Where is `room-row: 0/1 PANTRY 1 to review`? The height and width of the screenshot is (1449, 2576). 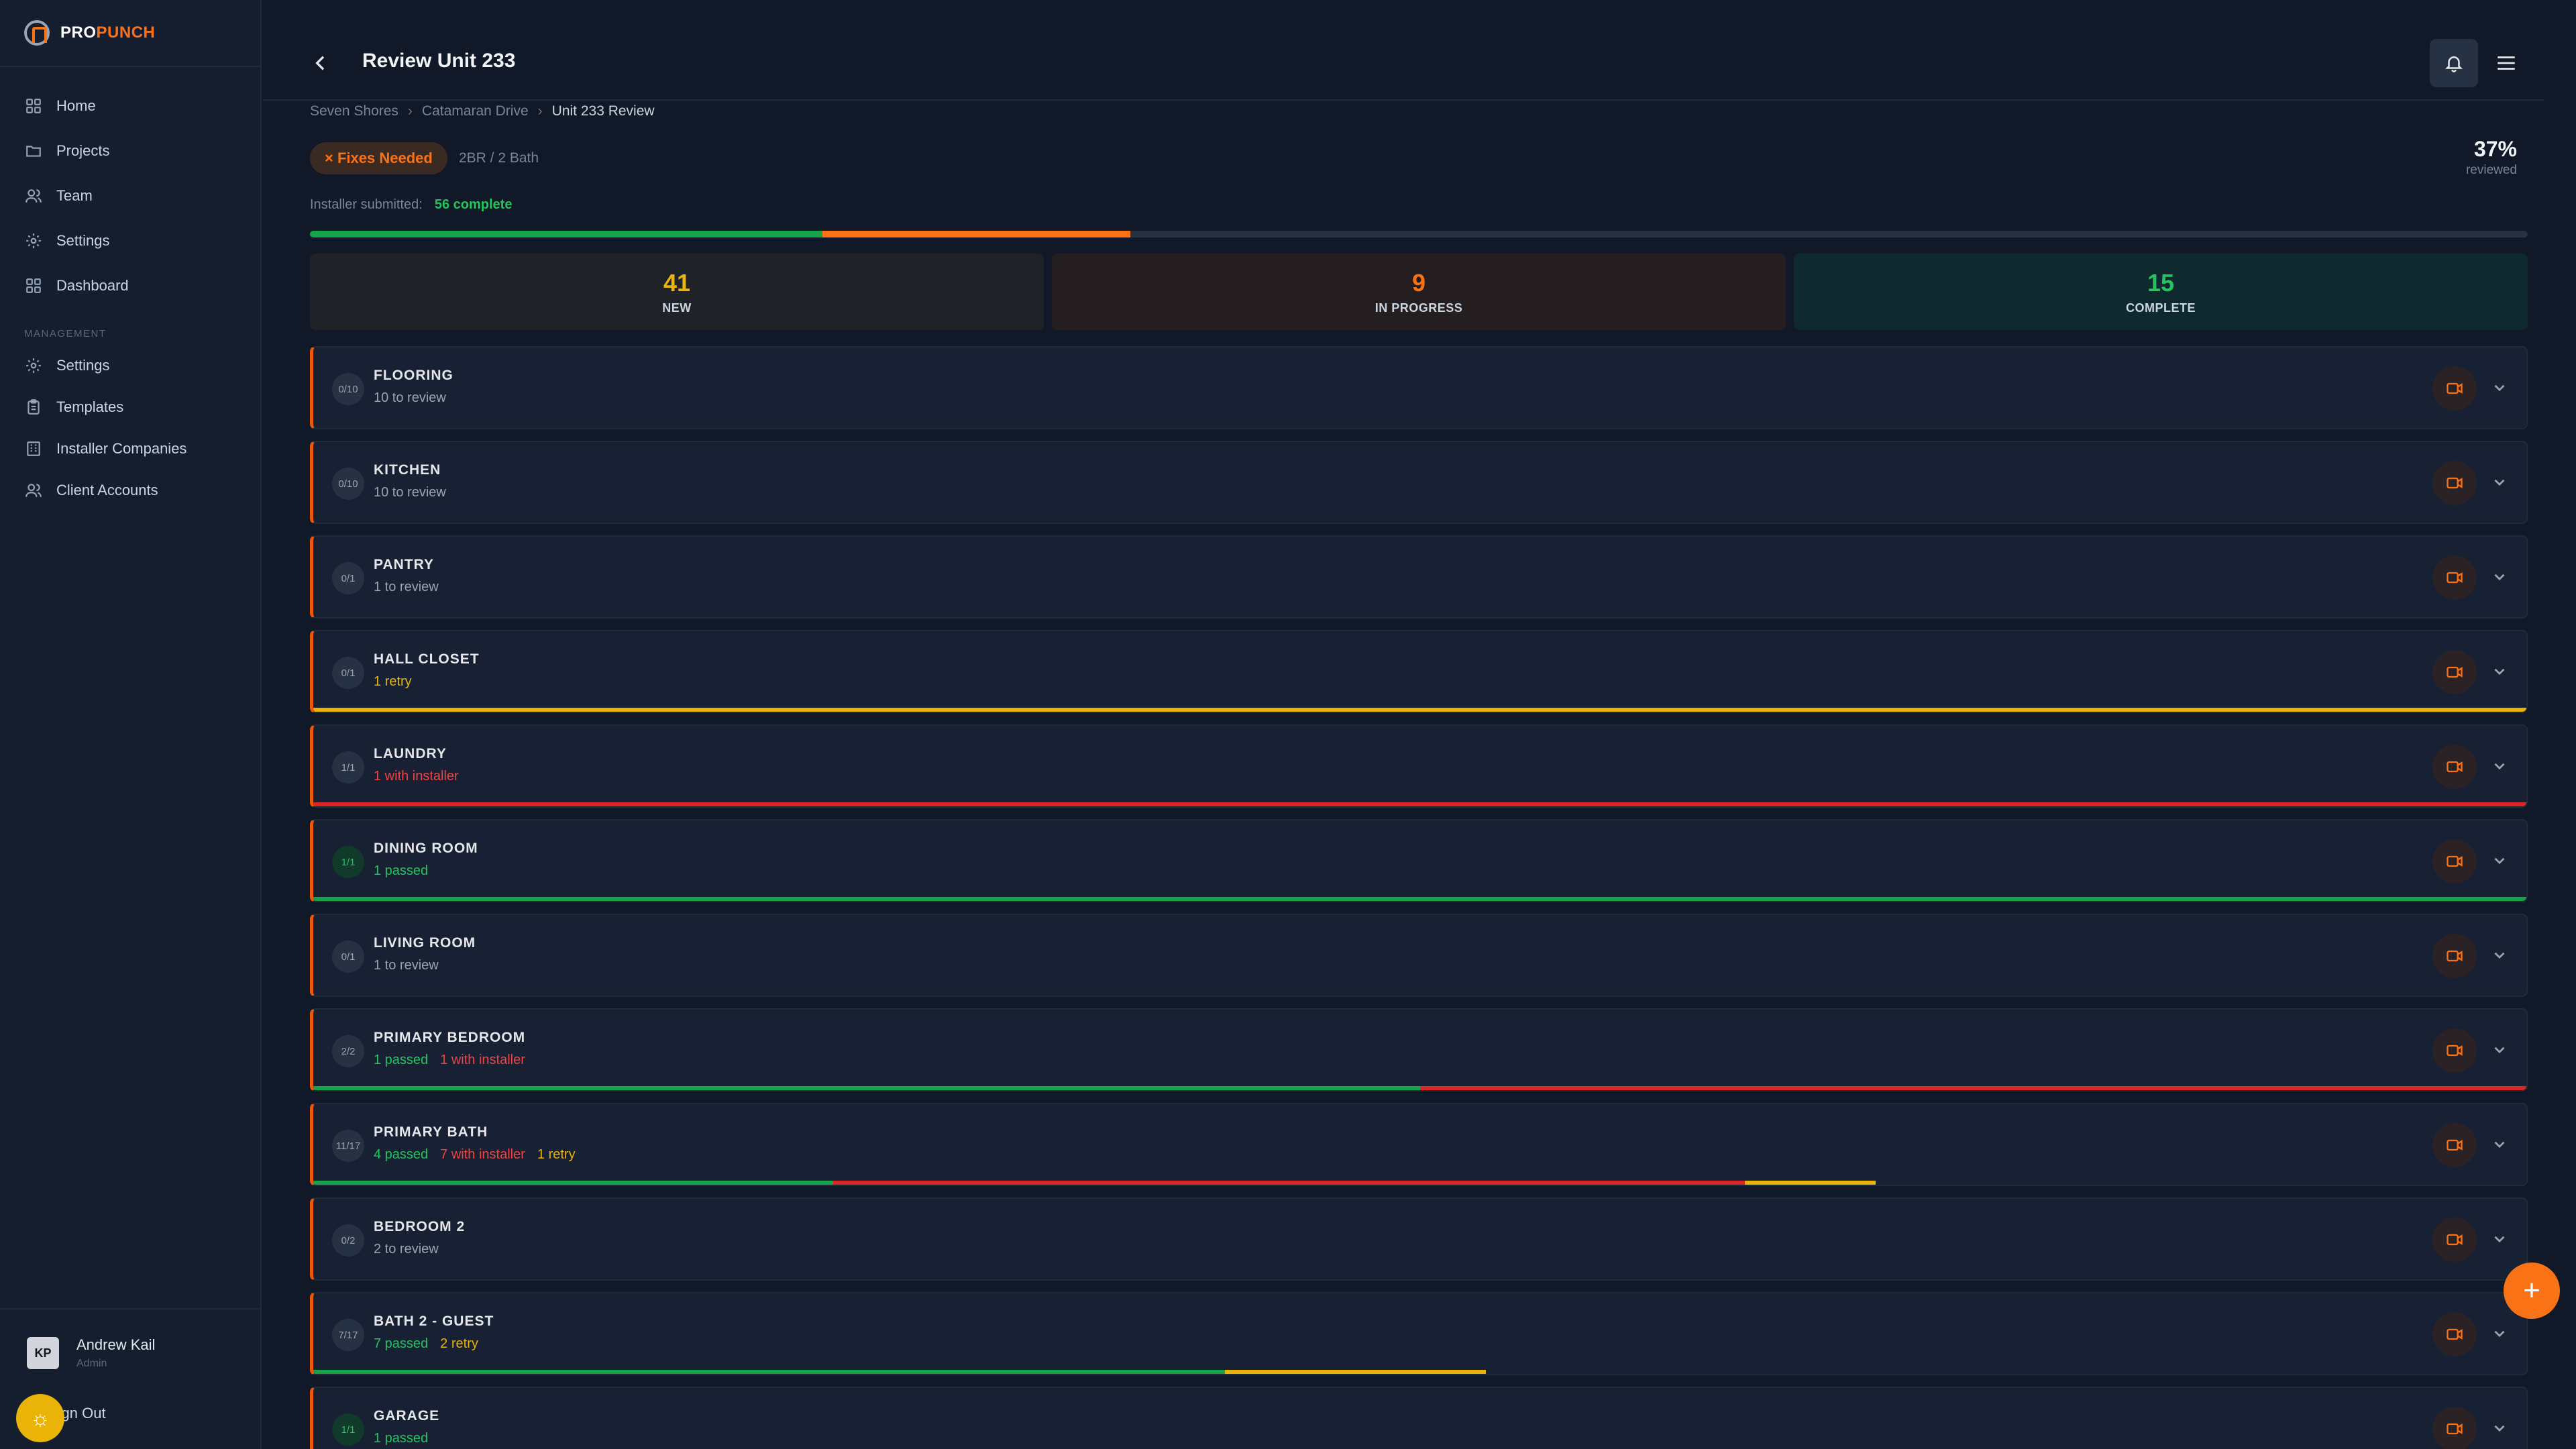
room-row: 0/1 PANTRY 1 to review is located at coordinates (1419, 577).